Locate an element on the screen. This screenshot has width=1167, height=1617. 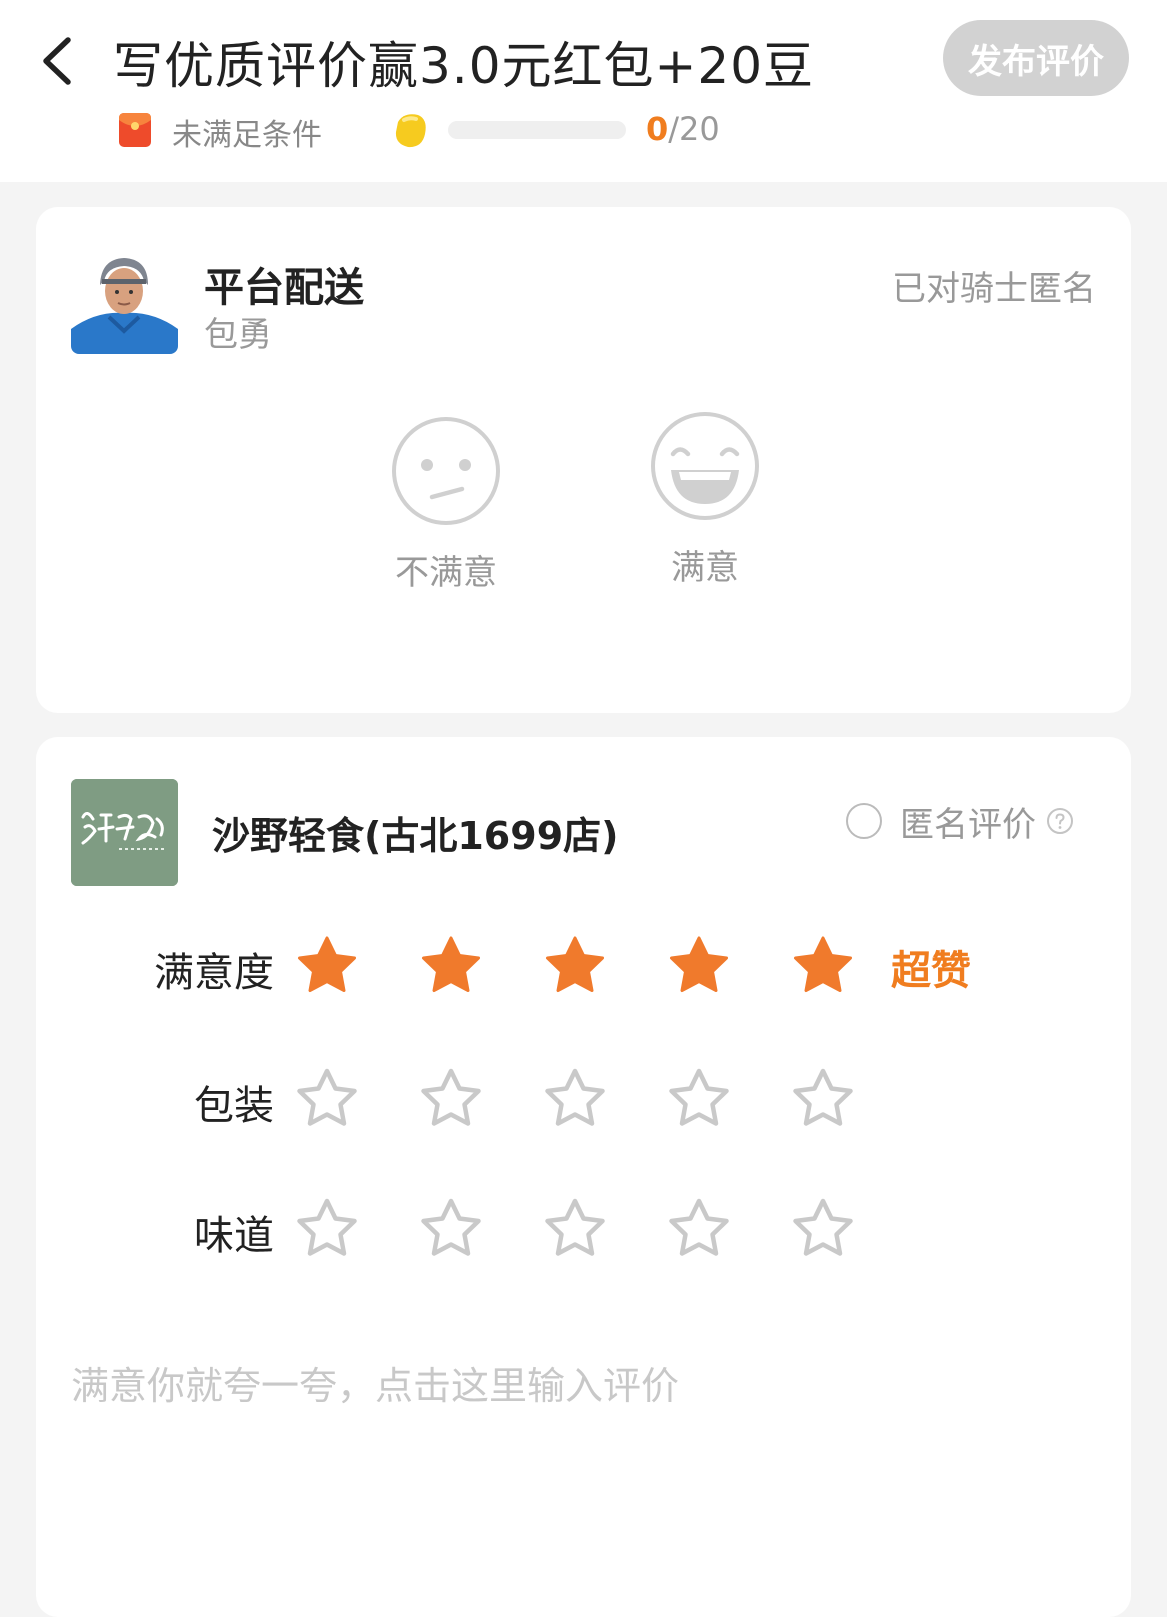
header: 写优质评价赢3.0元红包+20豆 发布评价 未满足条件 0/20 is located at coordinates (583, 91).